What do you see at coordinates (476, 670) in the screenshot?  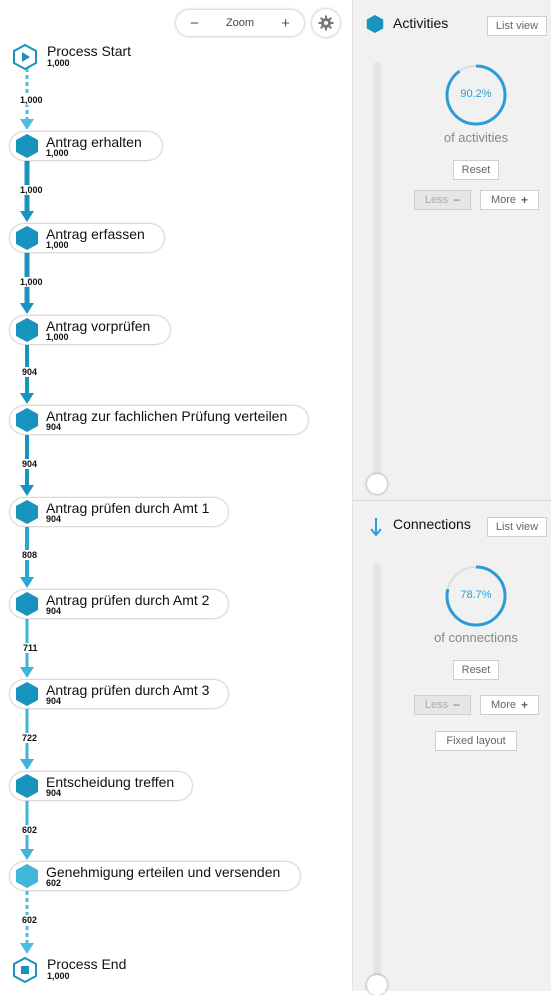 I see `connections-reset-button: Reset` at bounding box center [476, 670].